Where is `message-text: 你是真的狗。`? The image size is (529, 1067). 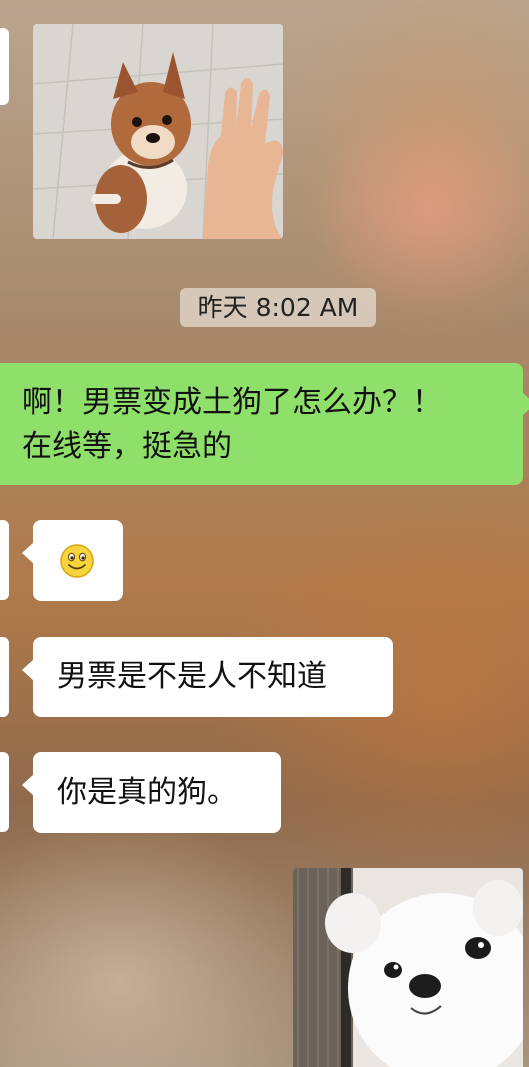 message-text: 你是真的狗。 is located at coordinates (147, 792).